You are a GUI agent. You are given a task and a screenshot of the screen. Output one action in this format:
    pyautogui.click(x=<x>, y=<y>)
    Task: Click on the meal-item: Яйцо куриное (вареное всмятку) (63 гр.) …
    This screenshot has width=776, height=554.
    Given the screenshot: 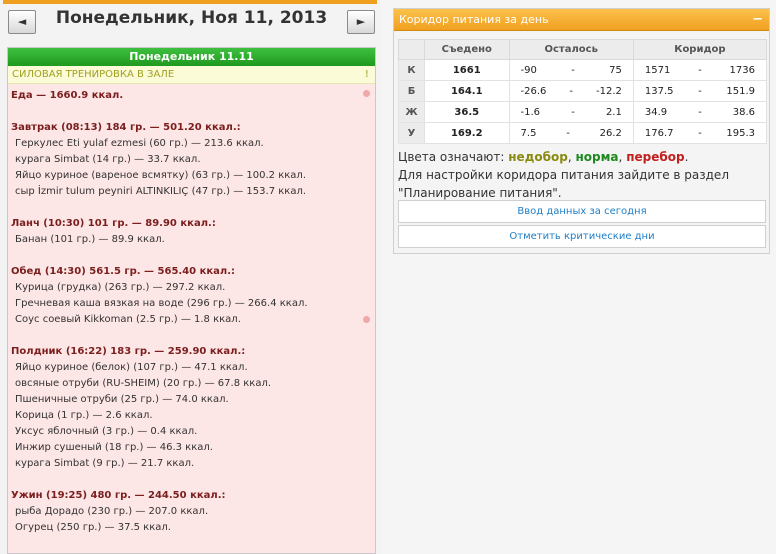 What is the action you would take?
    pyautogui.click(x=191, y=176)
    